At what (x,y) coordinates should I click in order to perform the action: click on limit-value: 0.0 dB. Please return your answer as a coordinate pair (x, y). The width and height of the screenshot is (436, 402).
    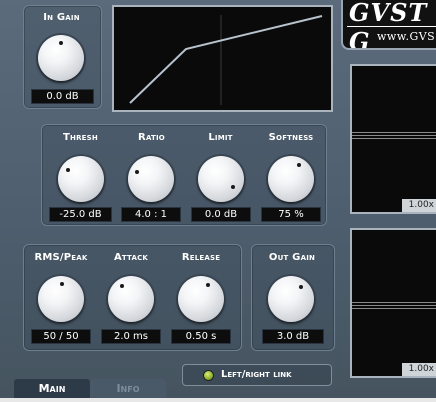
    Looking at the image, I should click on (221, 214).